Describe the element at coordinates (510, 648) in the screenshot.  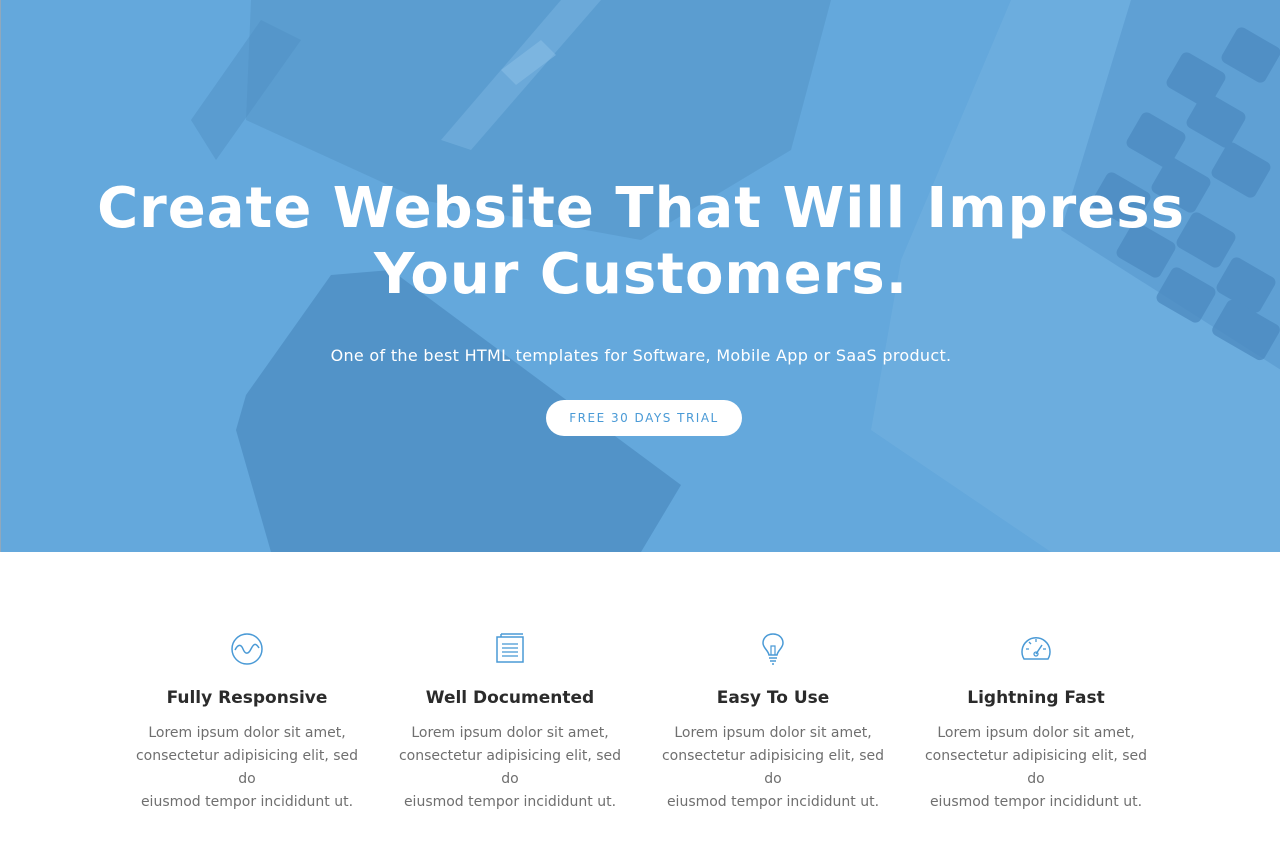
I see `document-icon` at that location.